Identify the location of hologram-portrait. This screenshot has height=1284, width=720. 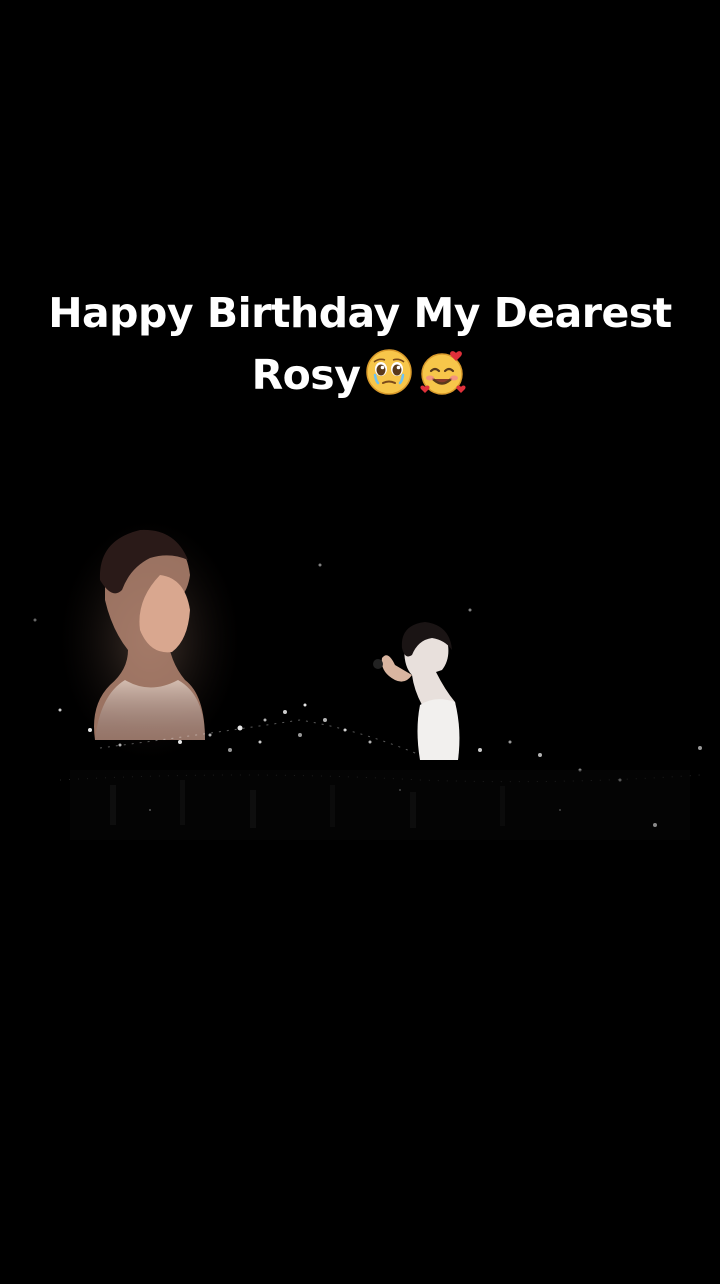
(150, 640).